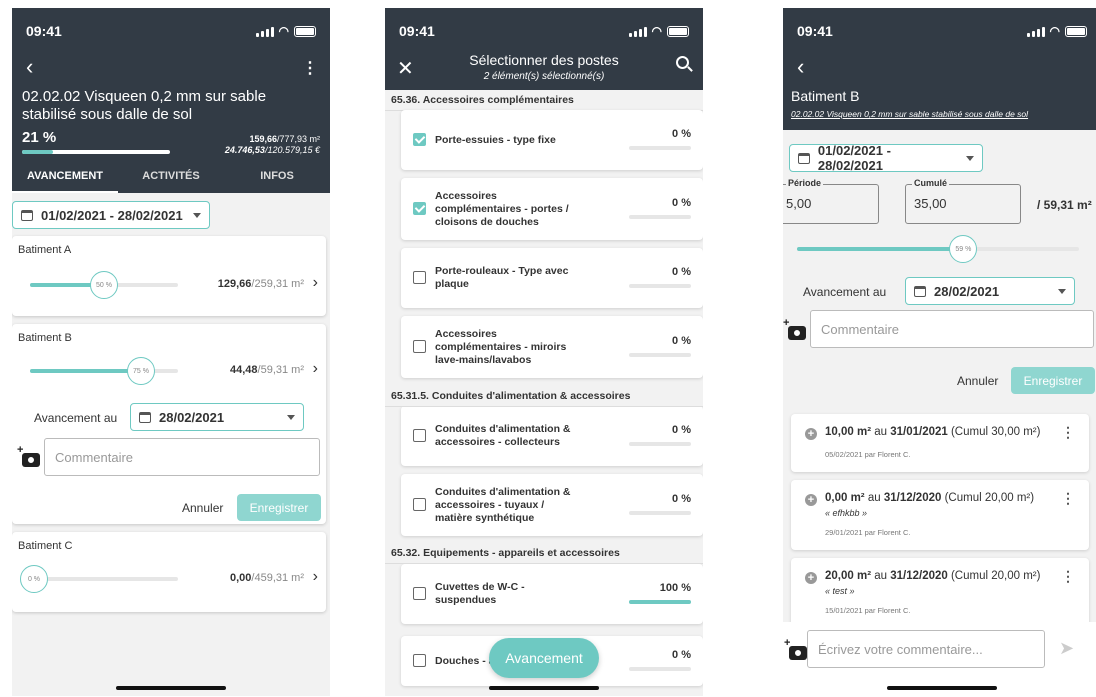  Describe the element at coordinates (963, 249) in the screenshot. I see `slider-knob: 59 %` at that location.